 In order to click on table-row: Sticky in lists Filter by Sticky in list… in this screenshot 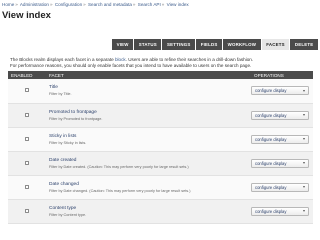, I will do `click(160, 139)`.